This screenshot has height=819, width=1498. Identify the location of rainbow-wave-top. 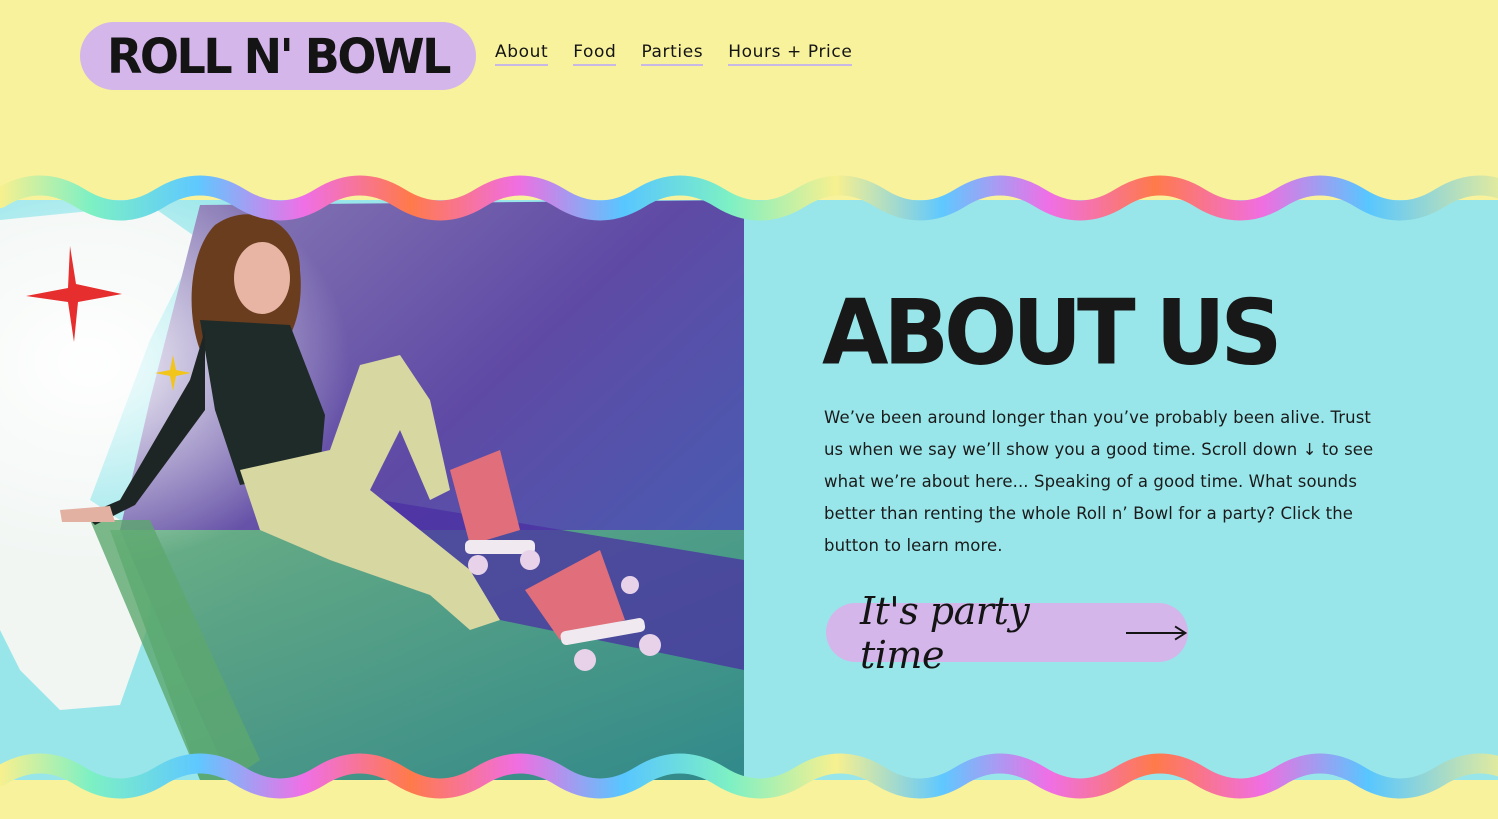
(749, 198).